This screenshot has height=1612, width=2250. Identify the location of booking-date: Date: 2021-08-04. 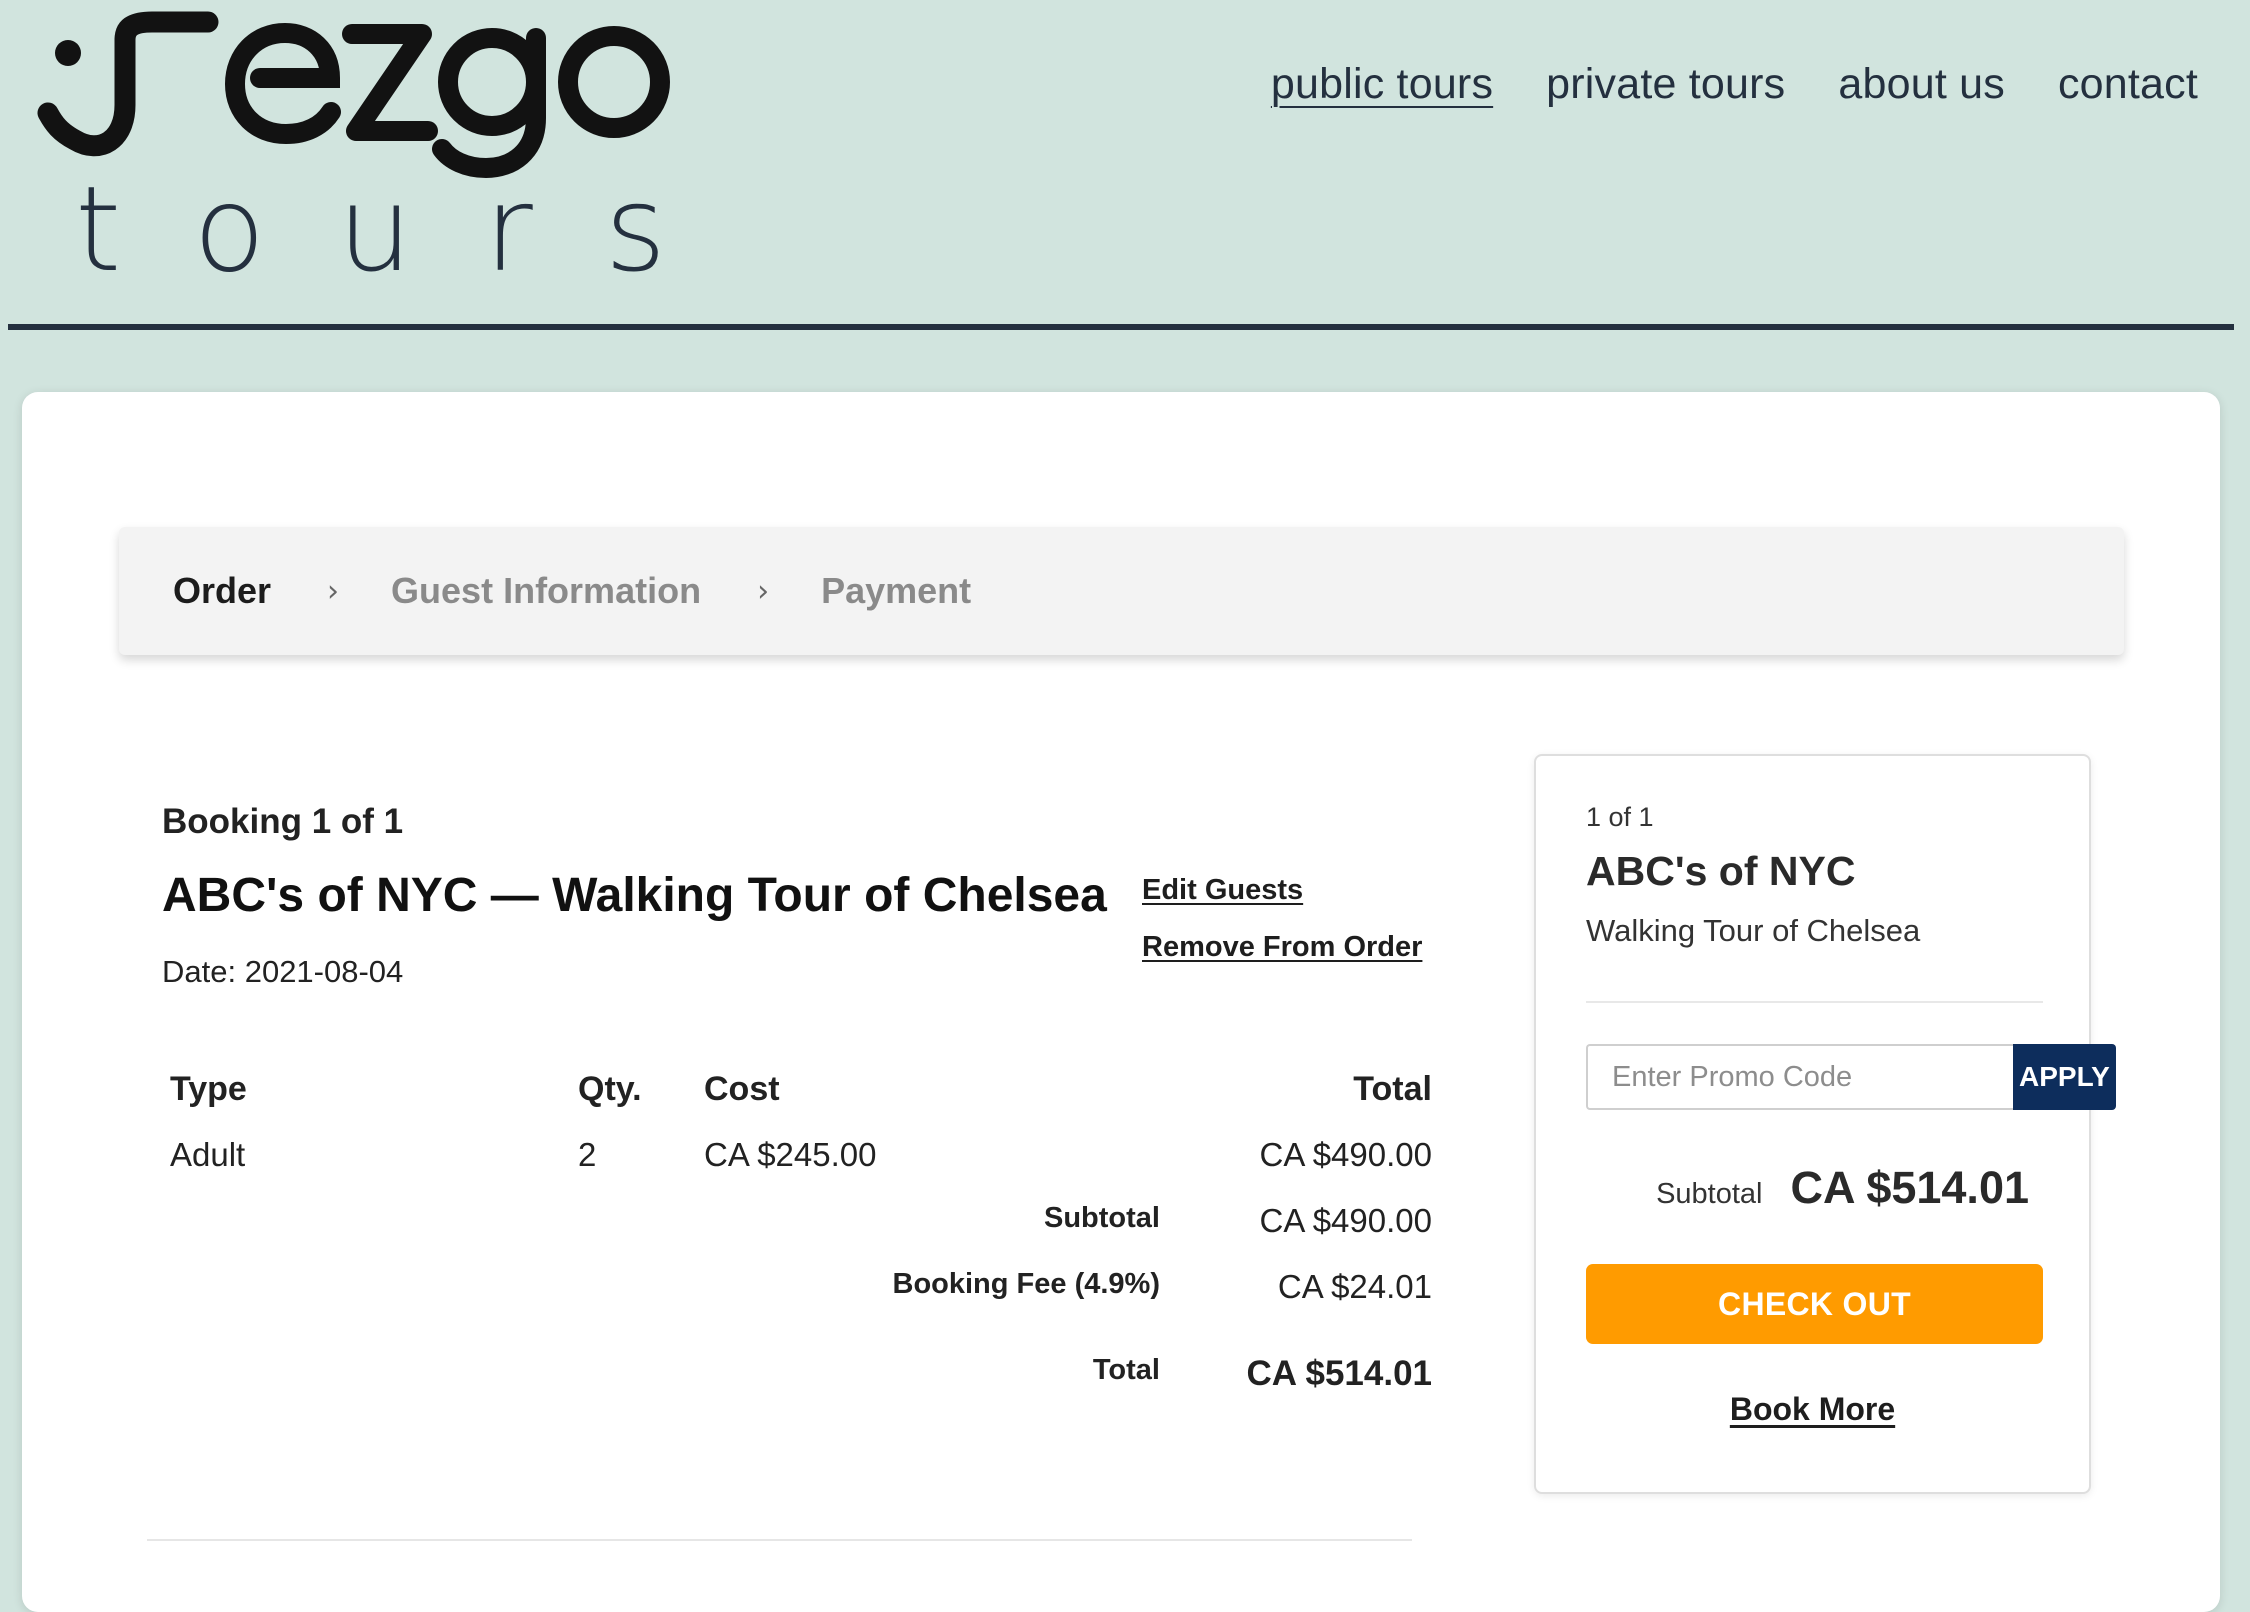
(283, 971).